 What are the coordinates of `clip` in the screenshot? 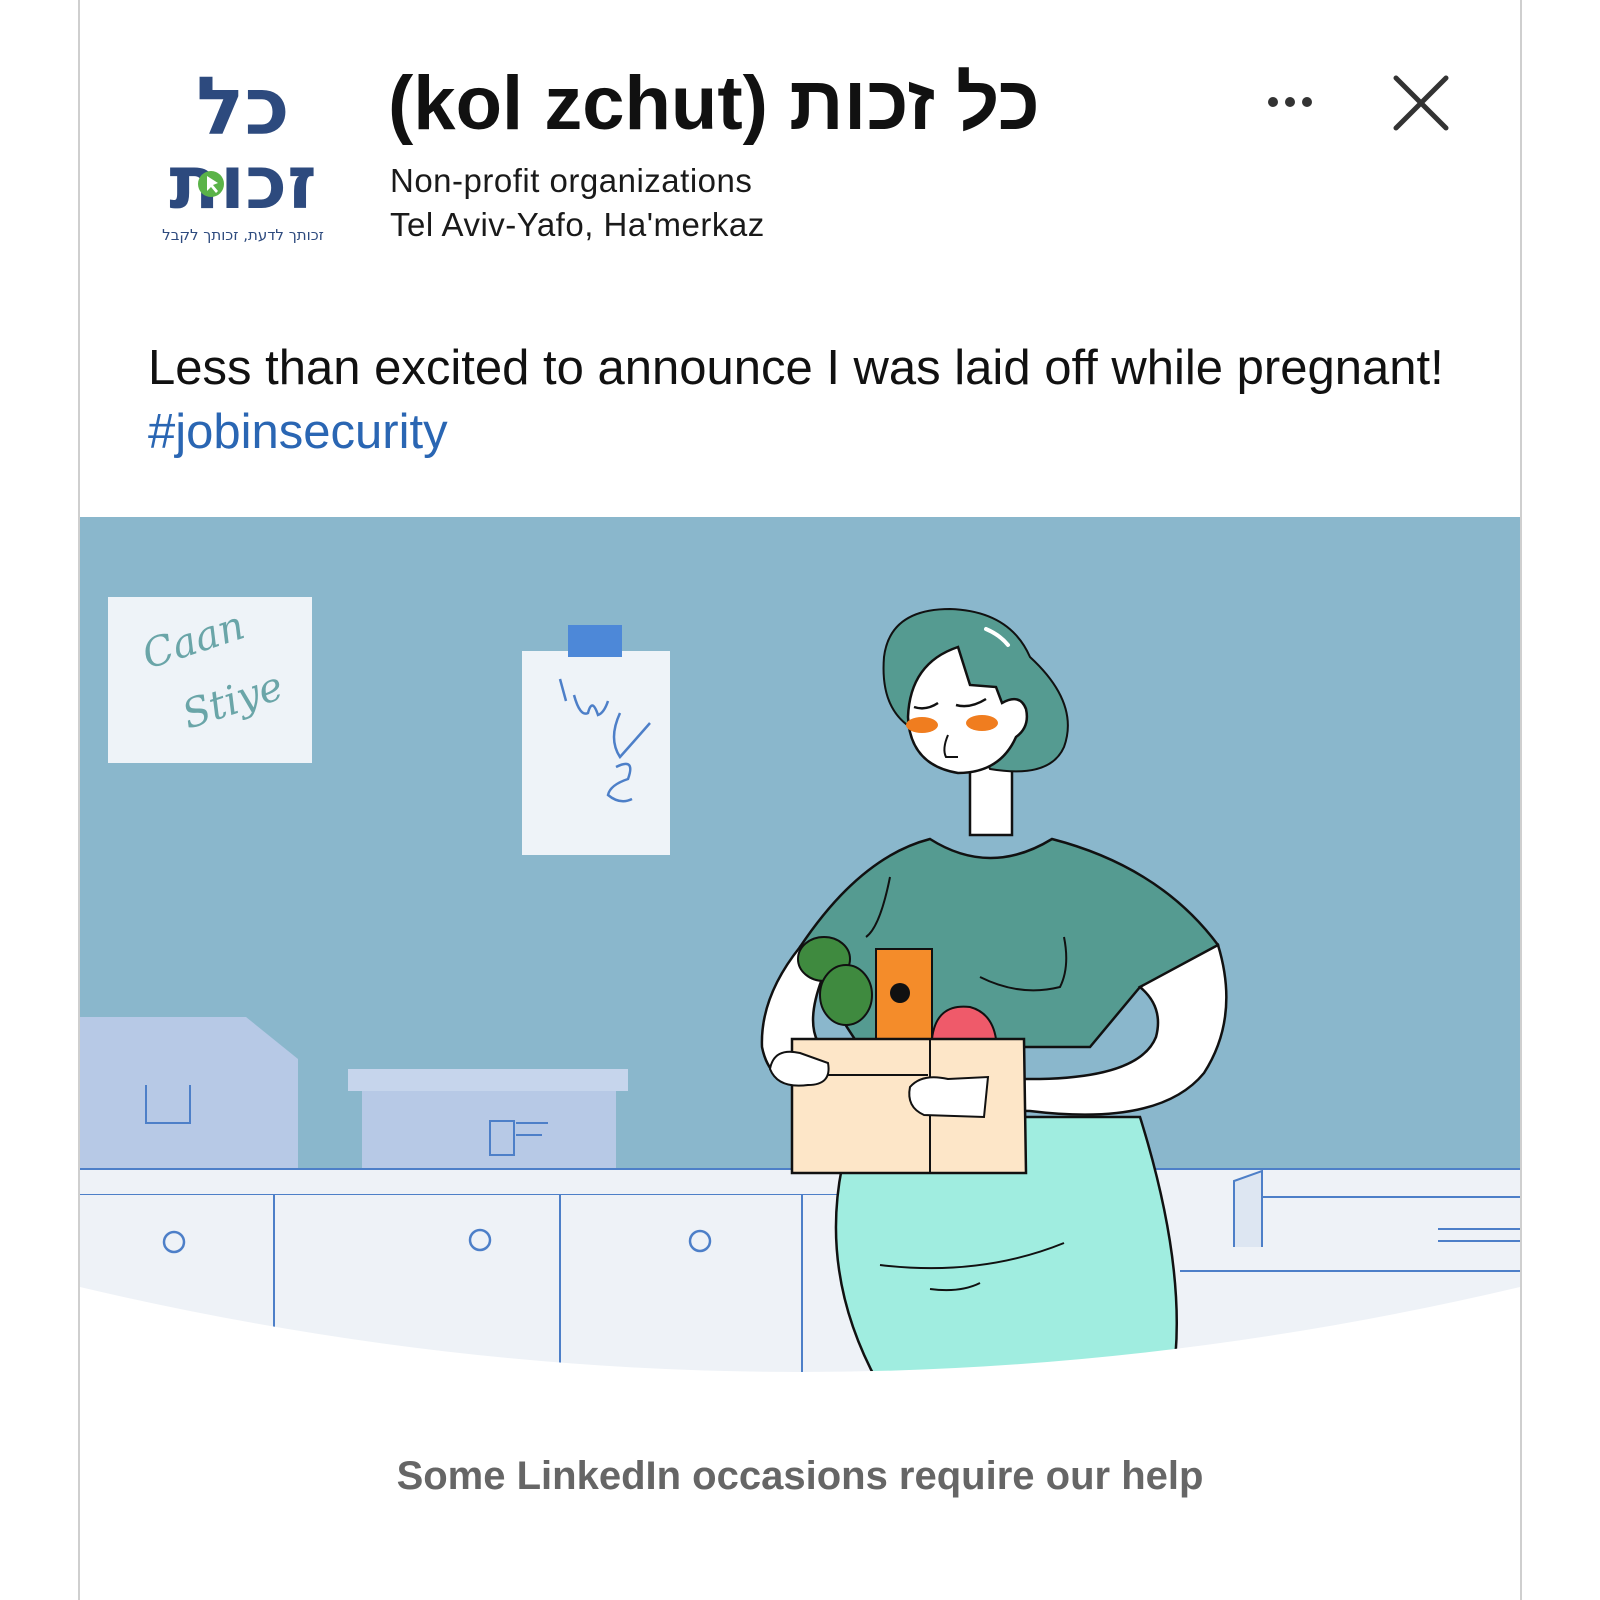 It's located at (595, 641).